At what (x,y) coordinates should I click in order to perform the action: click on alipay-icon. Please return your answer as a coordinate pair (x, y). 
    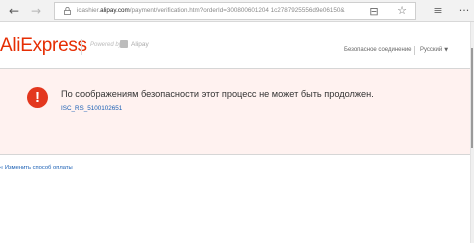
    Looking at the image, I should click on (124, 44).